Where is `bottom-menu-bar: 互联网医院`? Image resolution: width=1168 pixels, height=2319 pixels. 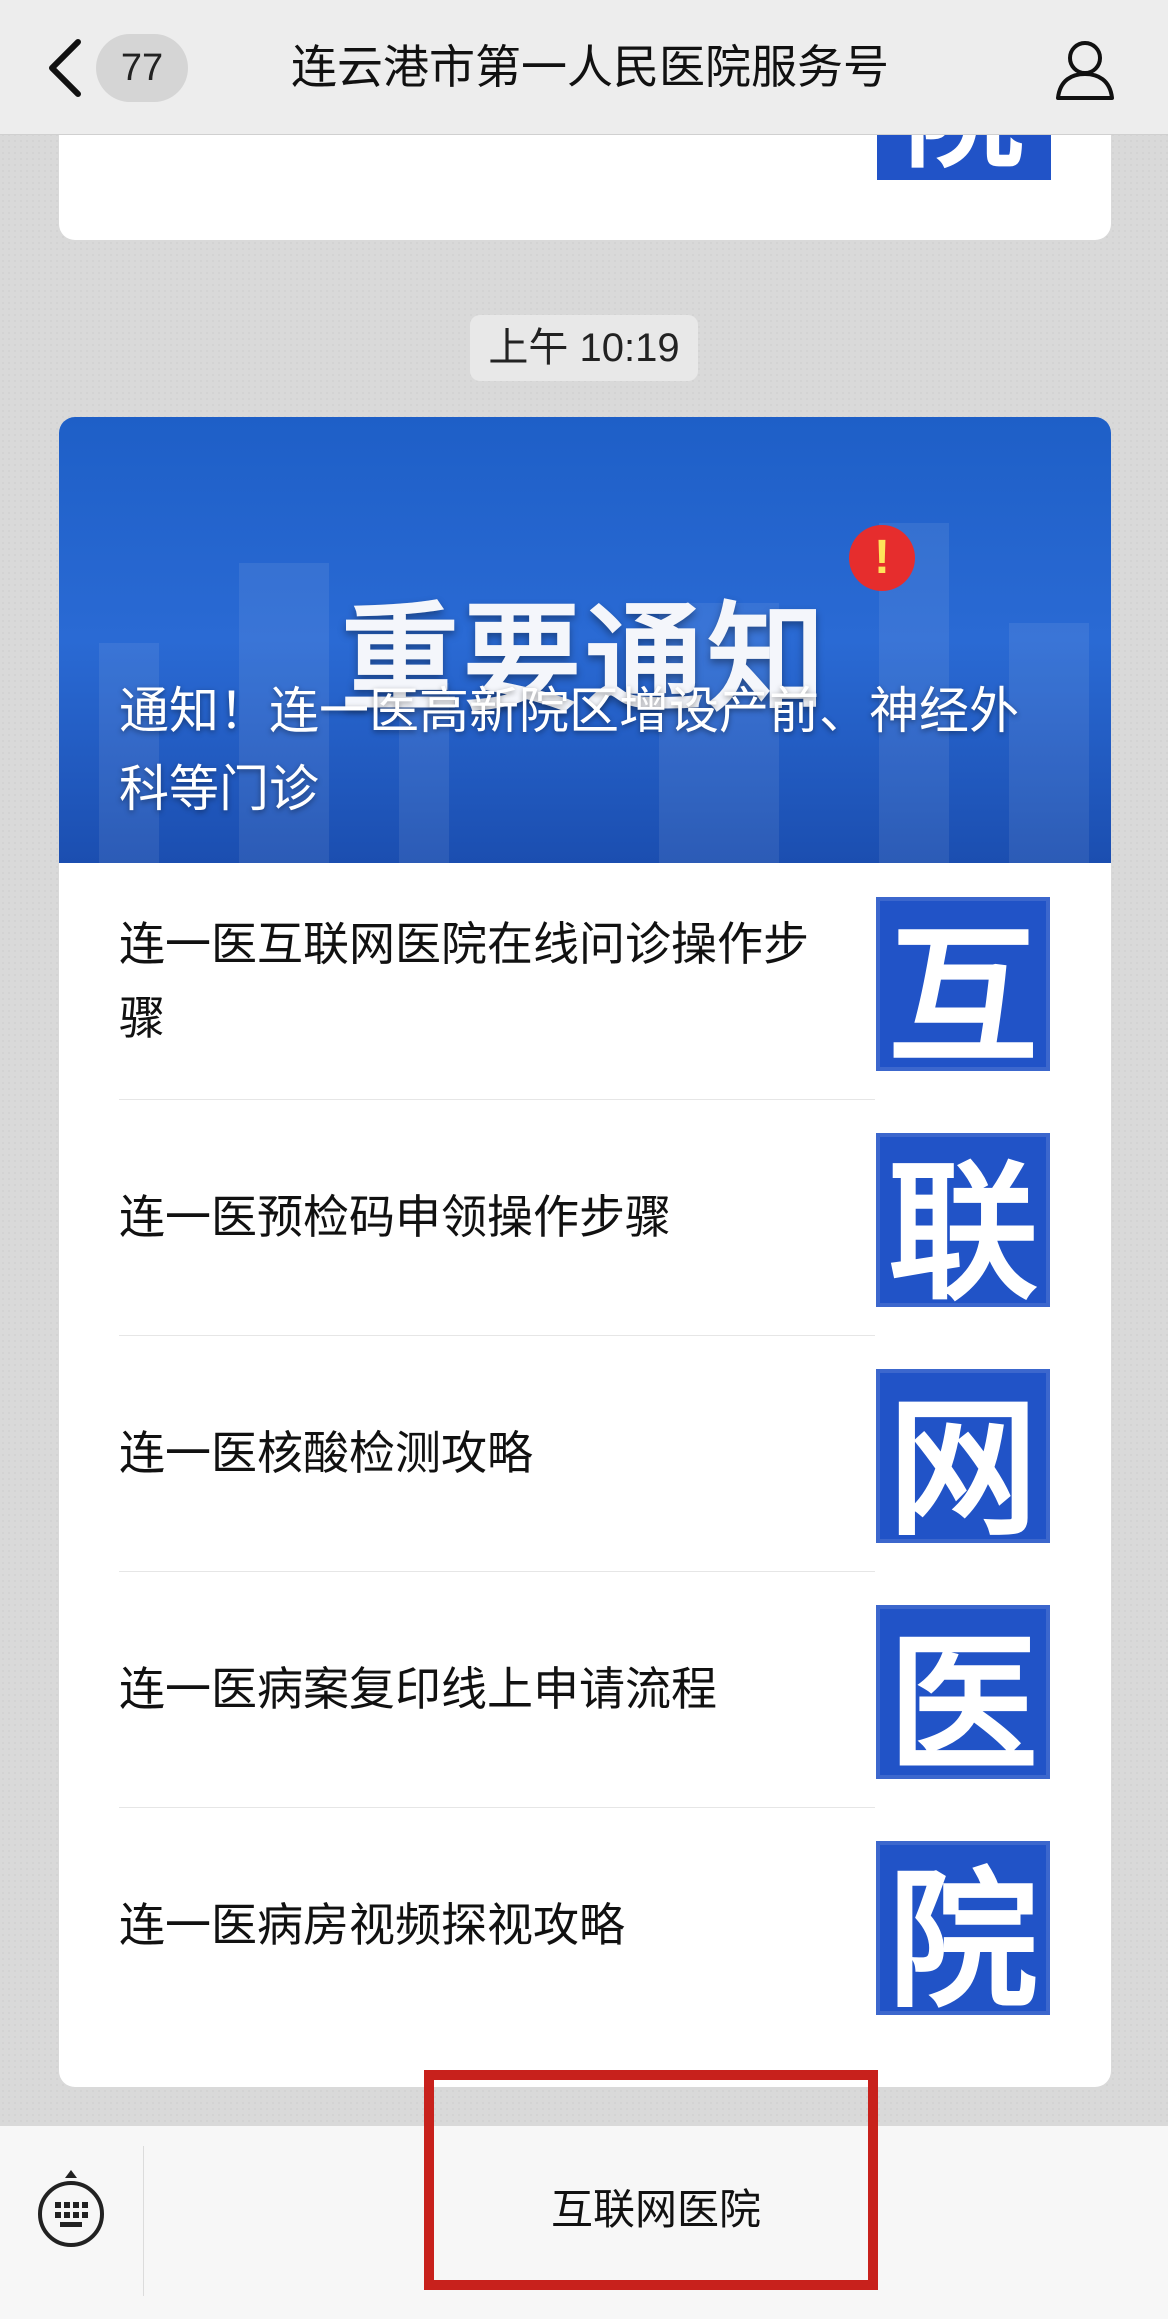
bottom-menu-bar: 互联网医院 is located at coordinates (584, 2222).